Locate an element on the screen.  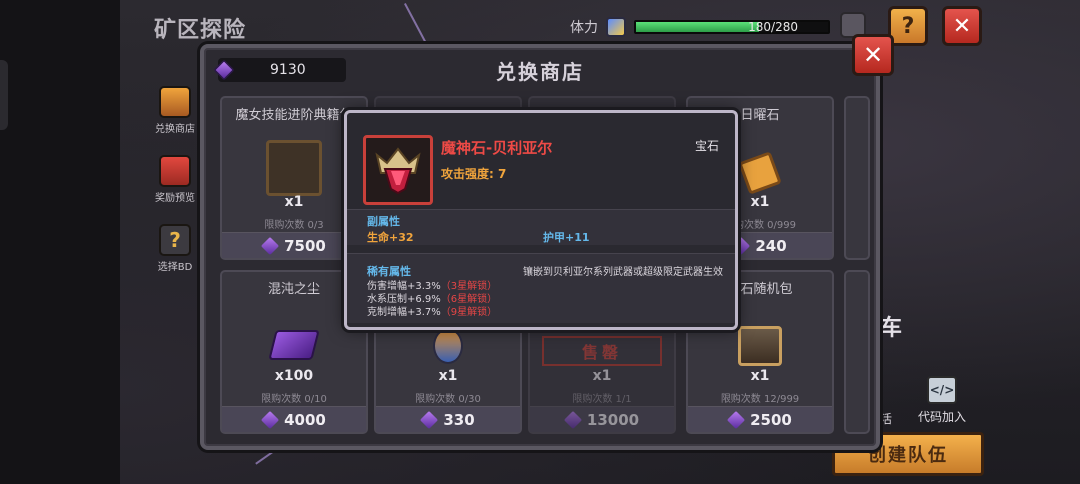
rare-attribute-line: 克制增幅+3.7%（9星解锁） is located at coordinates (432, 310).